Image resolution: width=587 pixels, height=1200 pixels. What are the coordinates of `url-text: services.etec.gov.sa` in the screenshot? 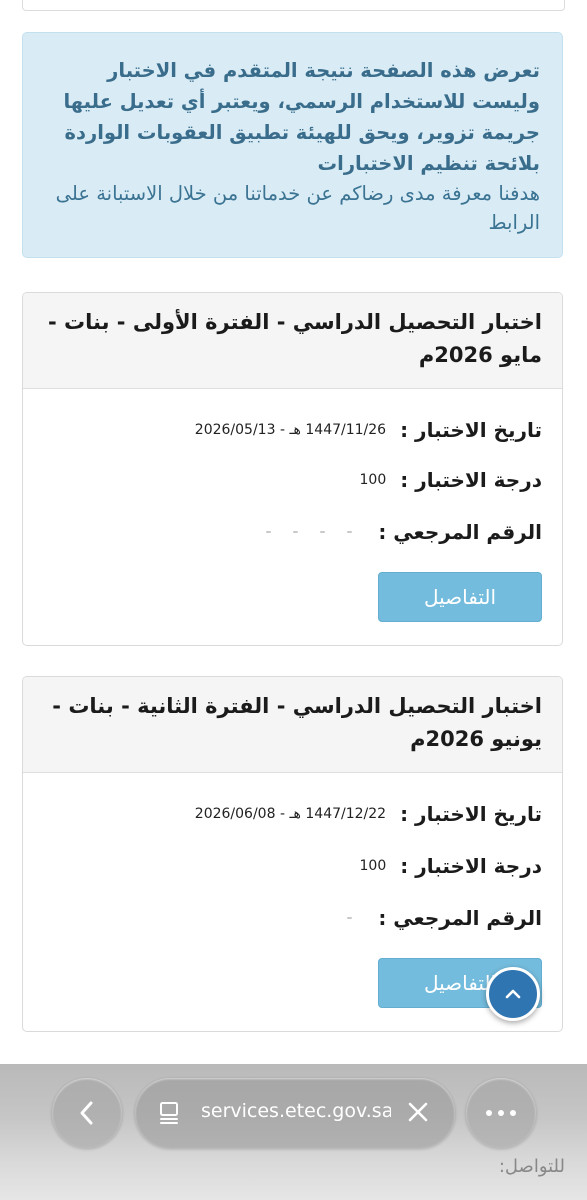 It's located at (296, 1111).